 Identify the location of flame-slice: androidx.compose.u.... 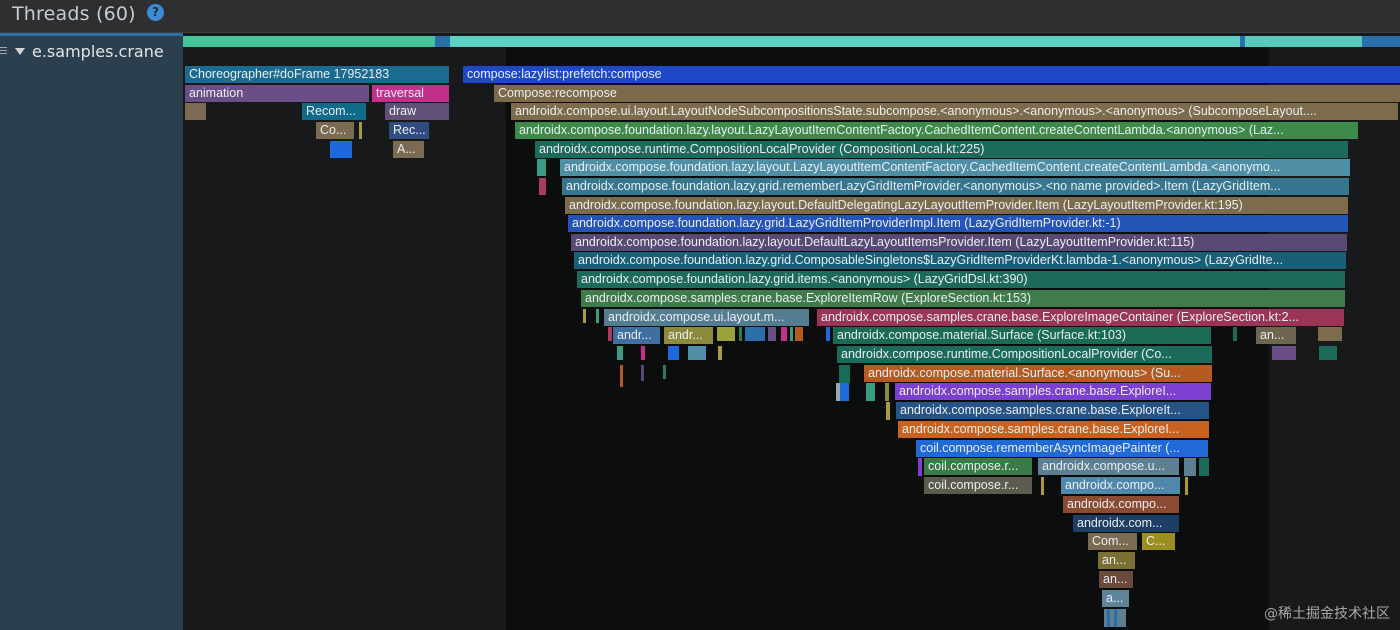
(1108, 466).